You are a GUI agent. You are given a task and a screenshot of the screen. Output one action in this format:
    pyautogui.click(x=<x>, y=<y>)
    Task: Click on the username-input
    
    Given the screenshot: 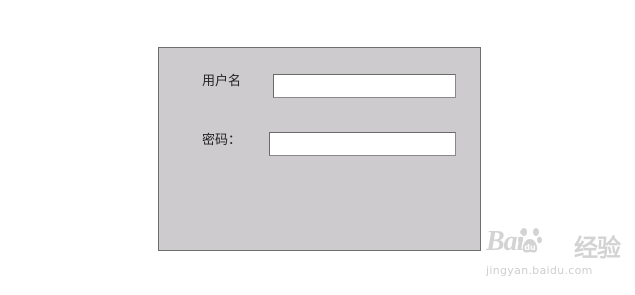 What is the action you would take?
    pyautogui.click(x=364, y=86)
    